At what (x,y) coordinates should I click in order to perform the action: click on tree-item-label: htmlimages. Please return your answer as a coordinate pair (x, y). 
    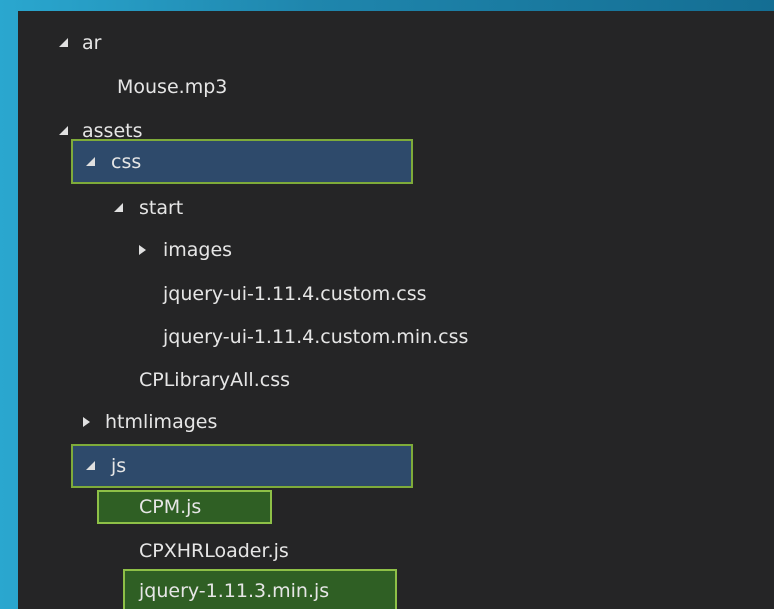
    Looking at the image, I should click on (161, 422).